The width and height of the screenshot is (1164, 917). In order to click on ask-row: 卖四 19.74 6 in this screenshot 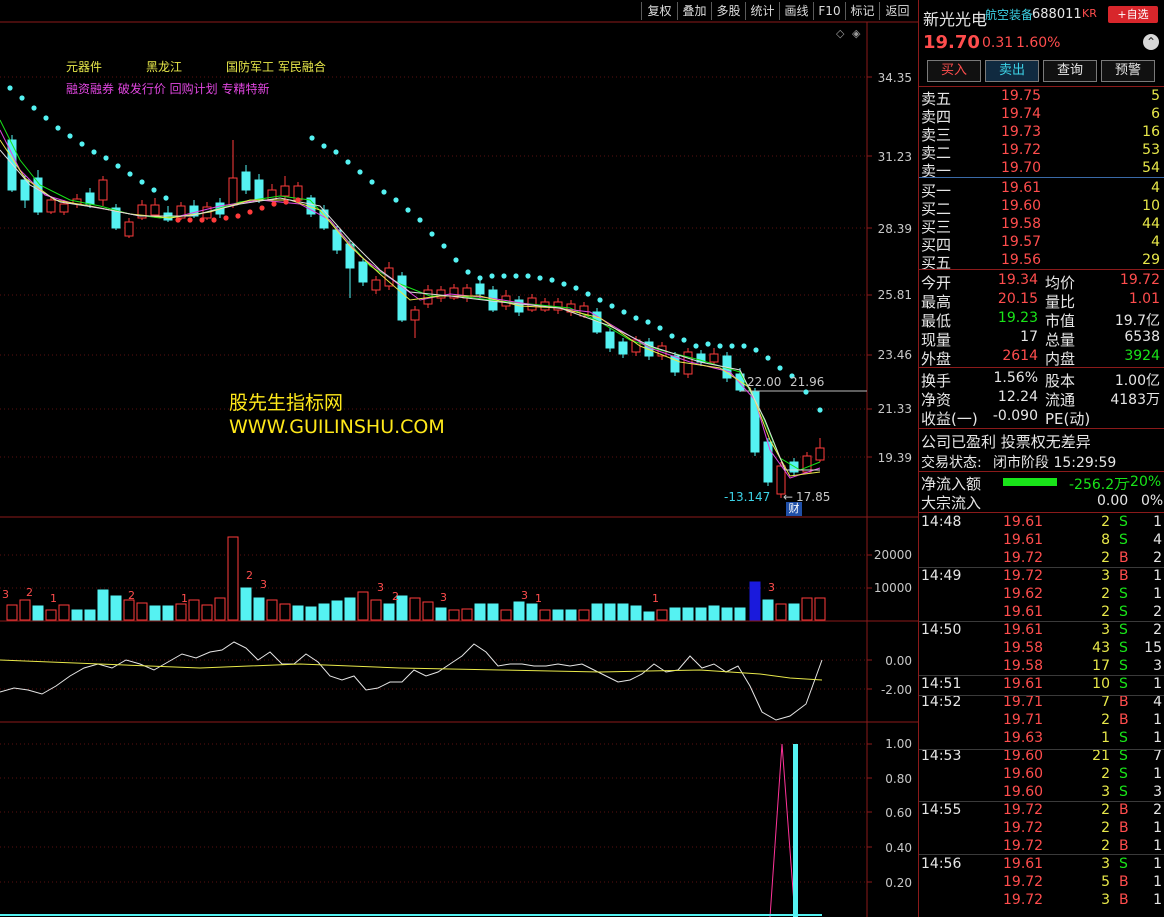, I will do `click(1041, 116)`.